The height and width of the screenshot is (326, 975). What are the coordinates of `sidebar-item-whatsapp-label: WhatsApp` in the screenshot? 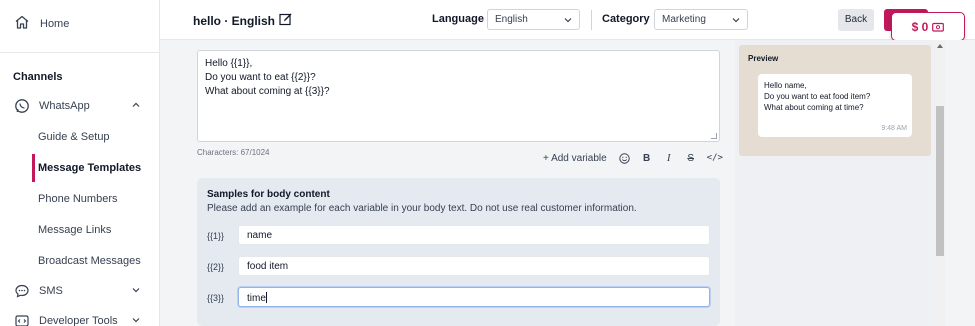 It's located at (64, 106).